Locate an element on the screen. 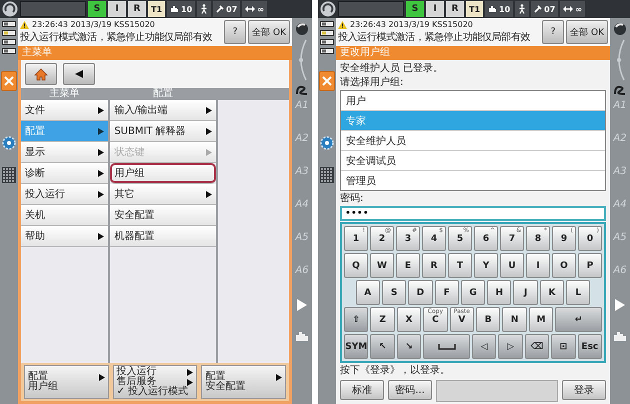 This screenshot has height=404, width=630. dialog-button: 标准 is located at coordinates (362, 390).